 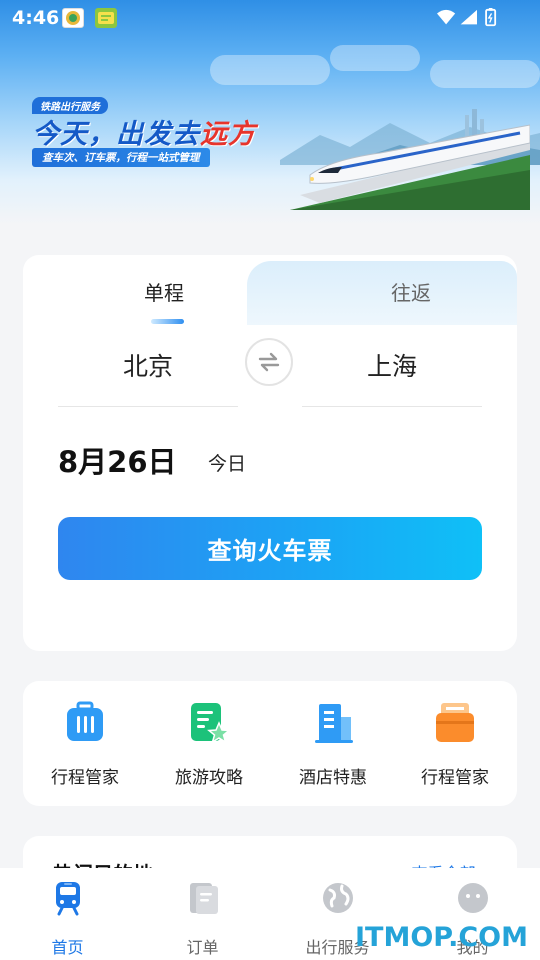 What do you see at coordinates (270, 18) in the screenshot?
I see `status-bar: 4:46` at bounding box center [270, 18].